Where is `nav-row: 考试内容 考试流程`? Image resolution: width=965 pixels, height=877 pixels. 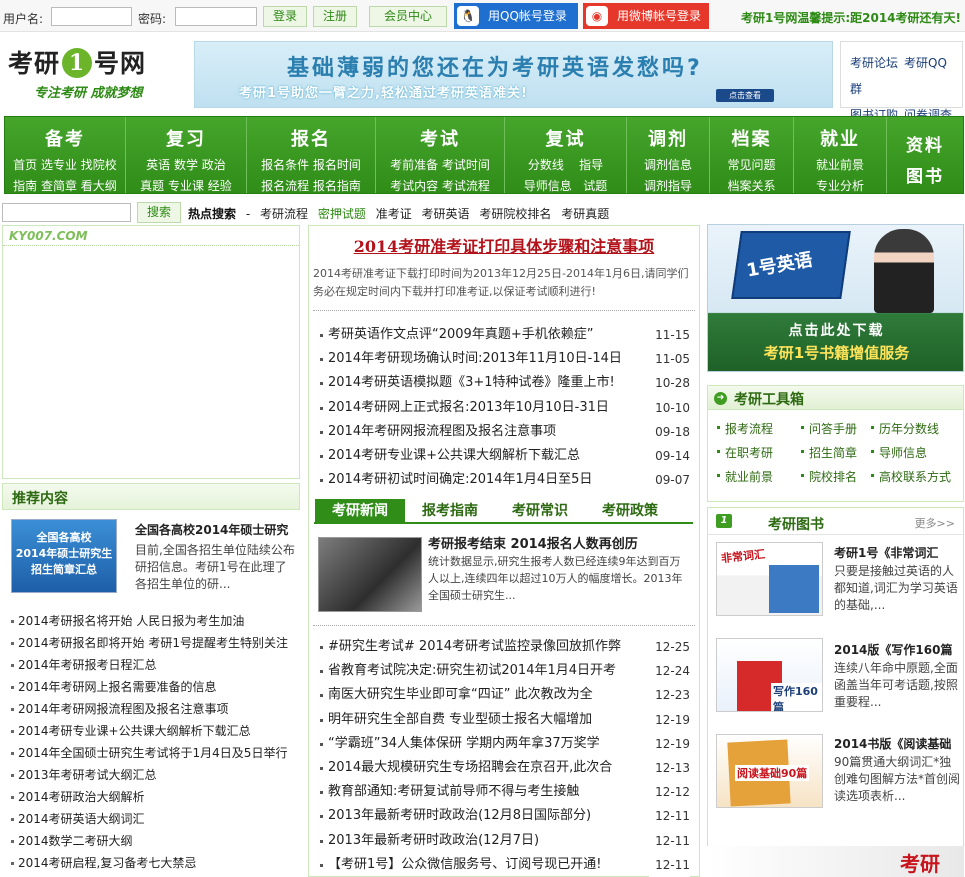 nav-row: 考试内容 考试流程 is located at coordinates (440, 185).